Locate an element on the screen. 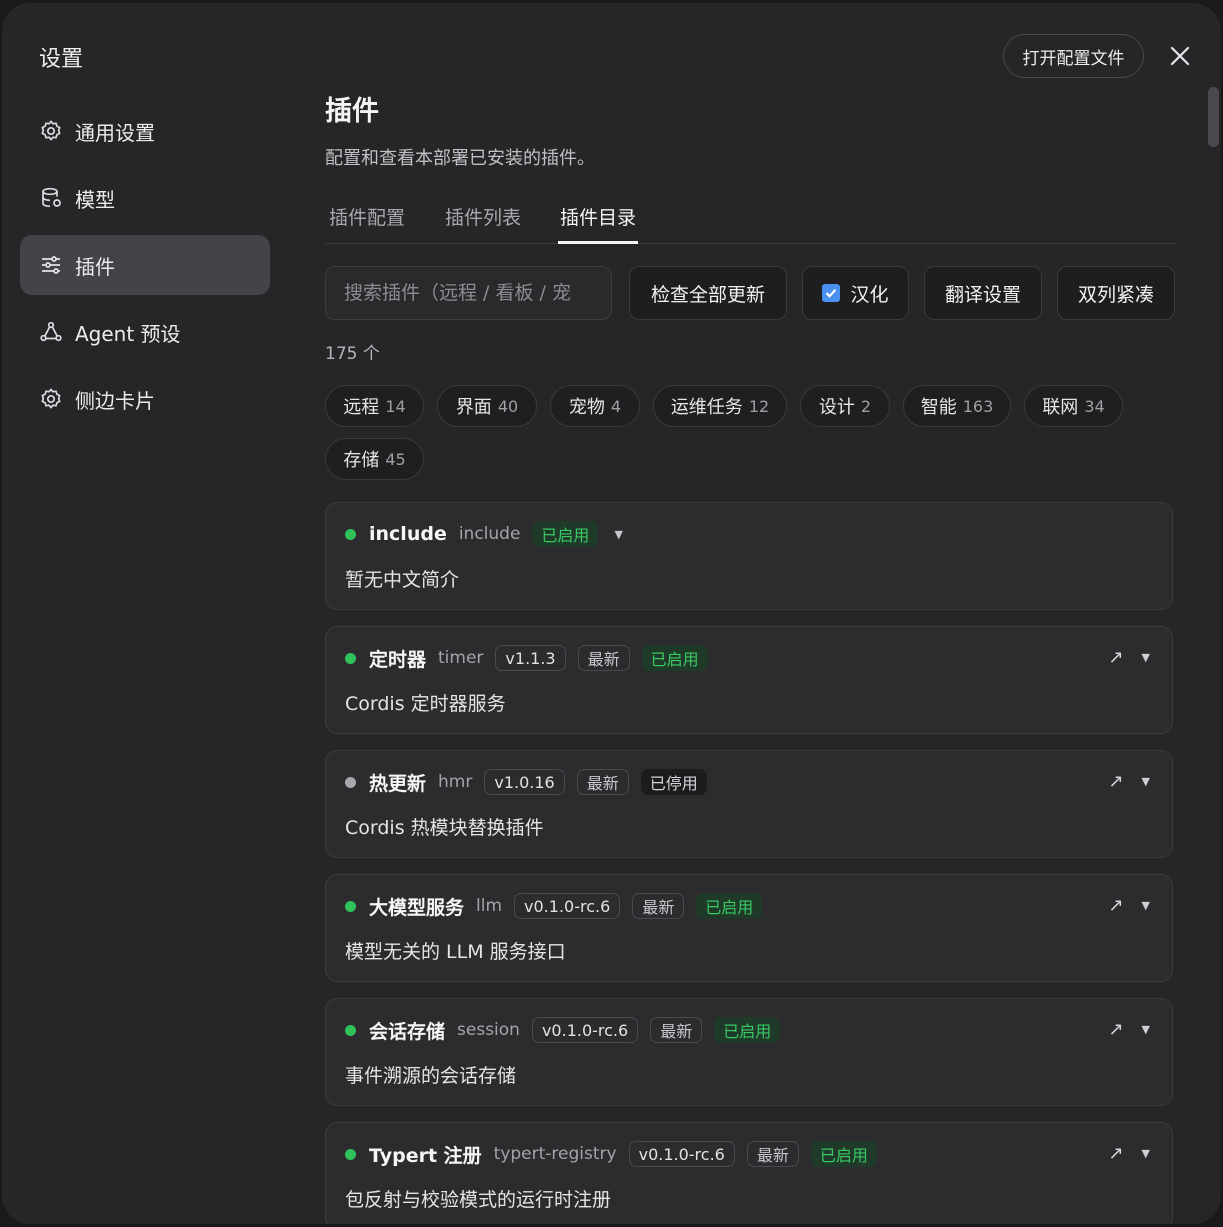 The width and height of the screenshot is (1223, 1227). check-updates-button: 检查全部更新 is located at coordinates (708, 293).